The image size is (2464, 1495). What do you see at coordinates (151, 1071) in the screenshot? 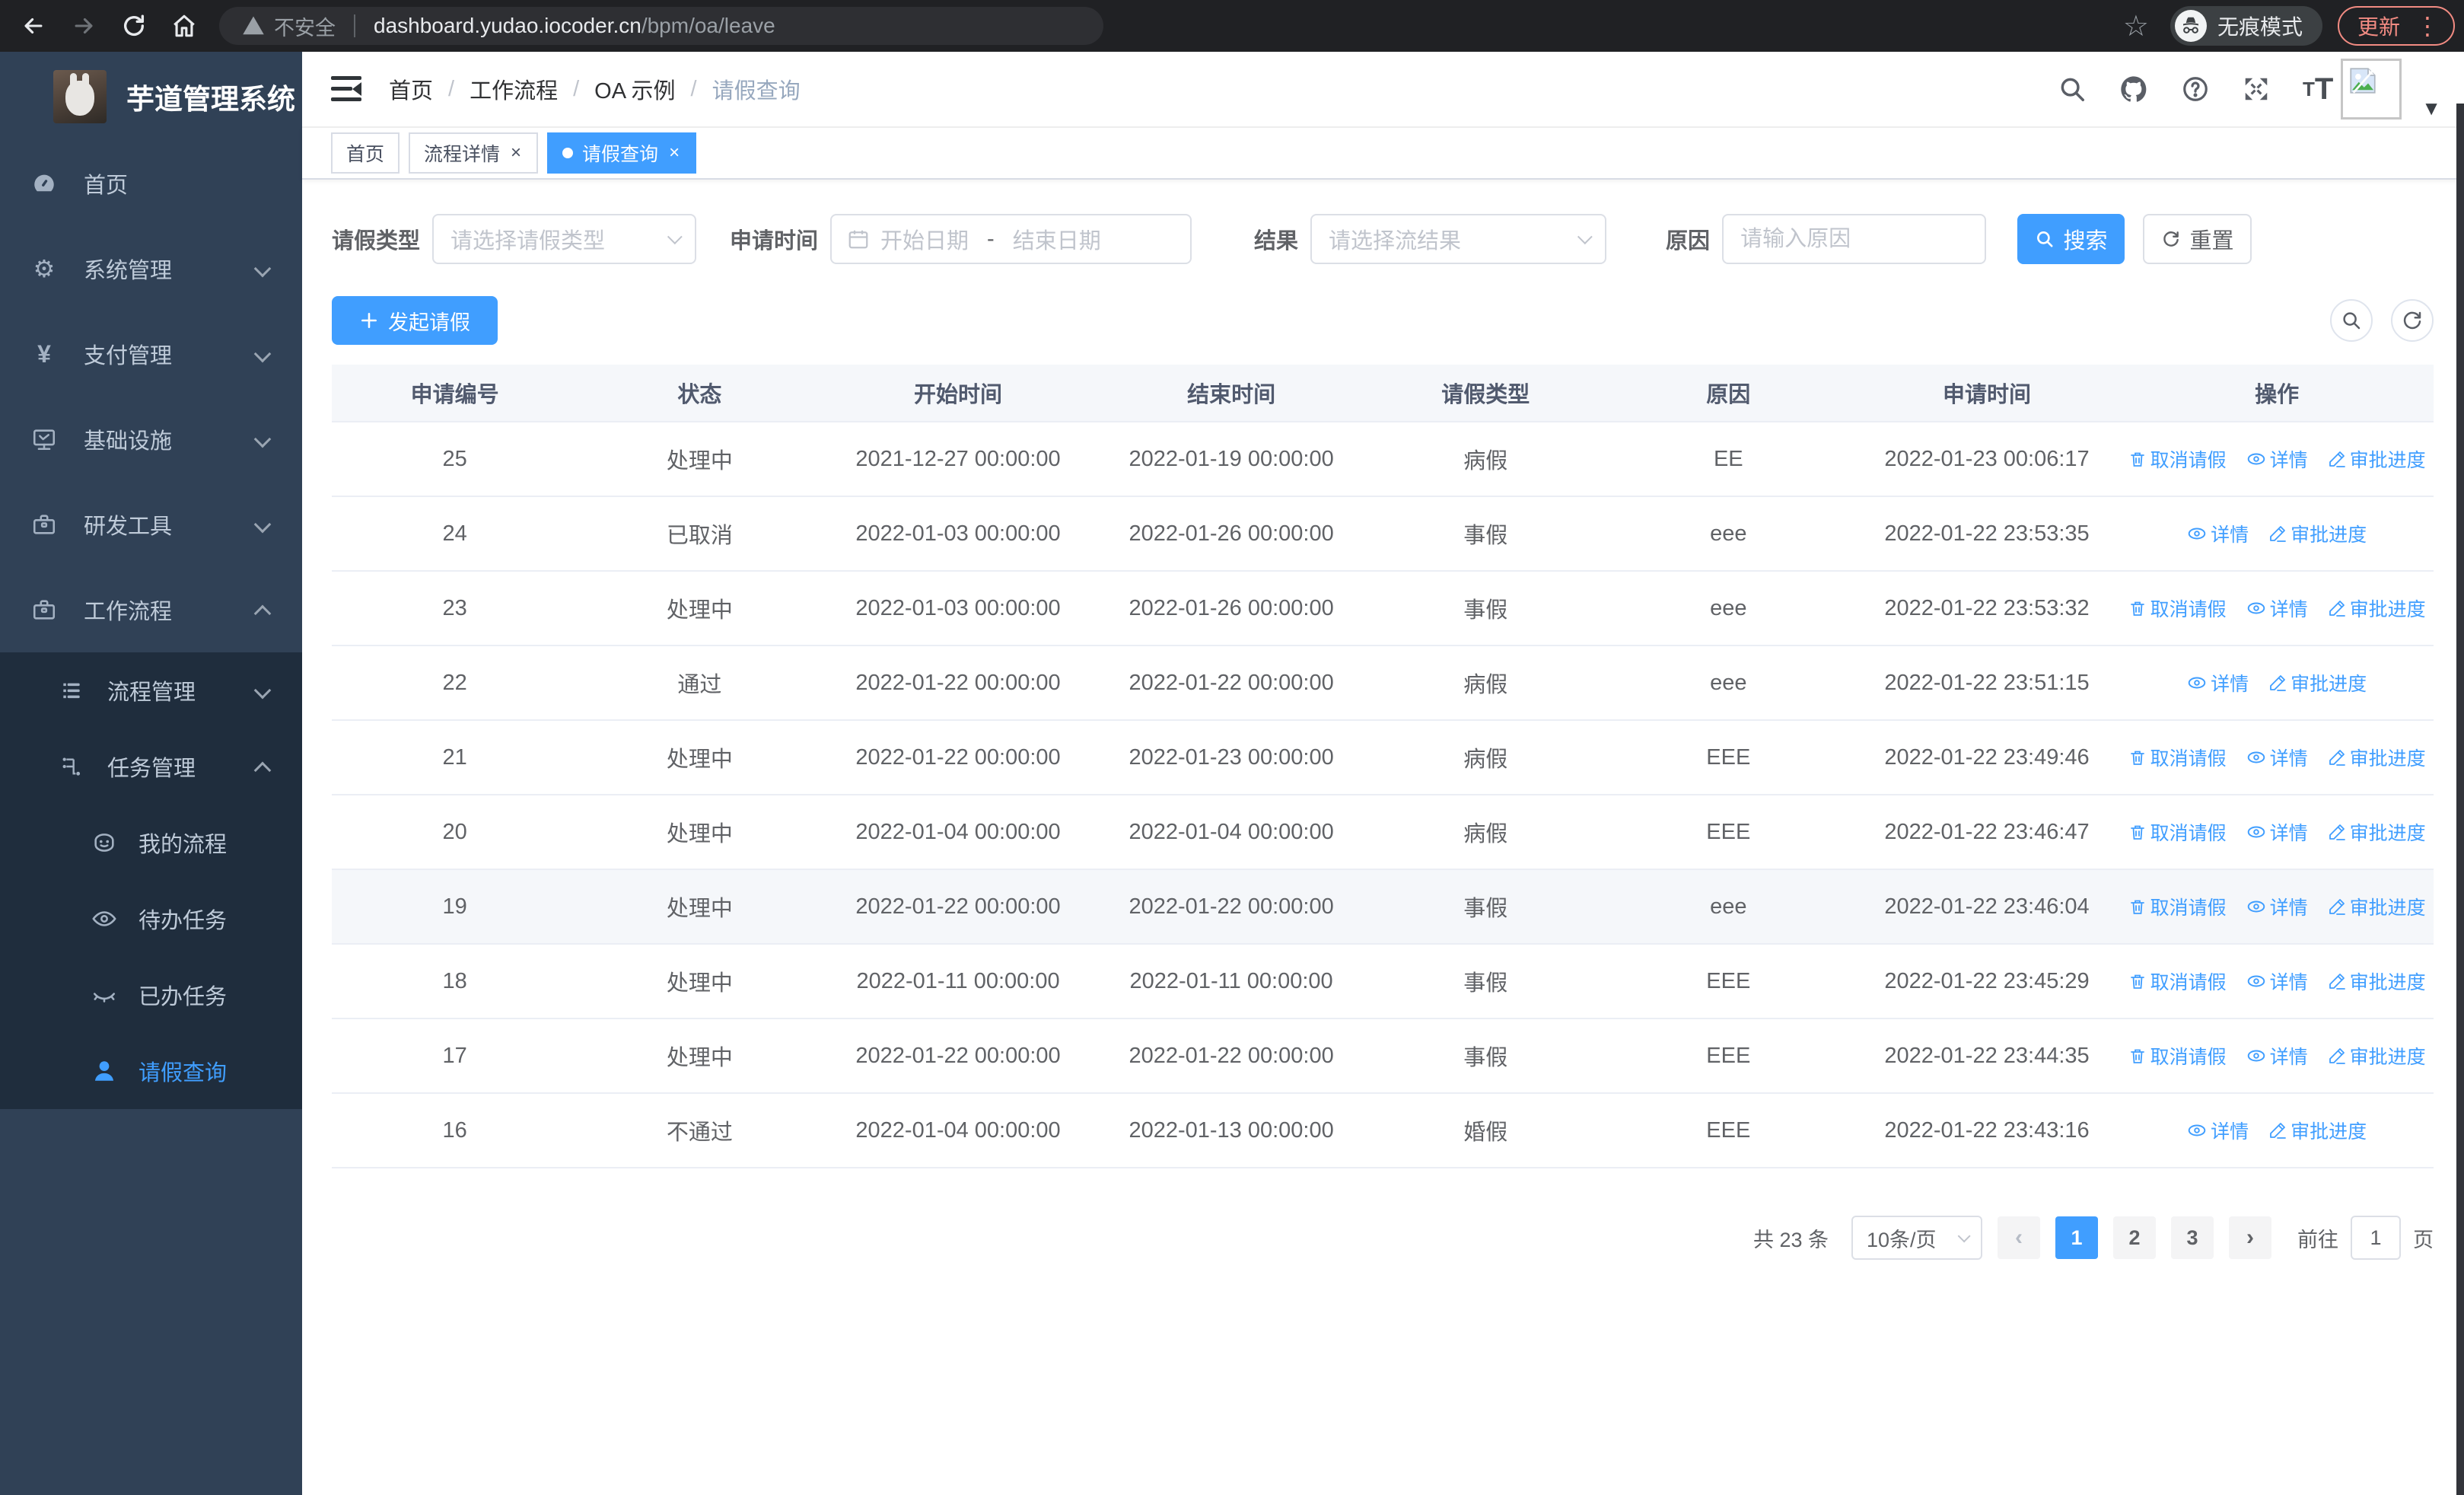
I see `sidebar-item-leave-query: 请假查询` at bounding box center [151, 1071].